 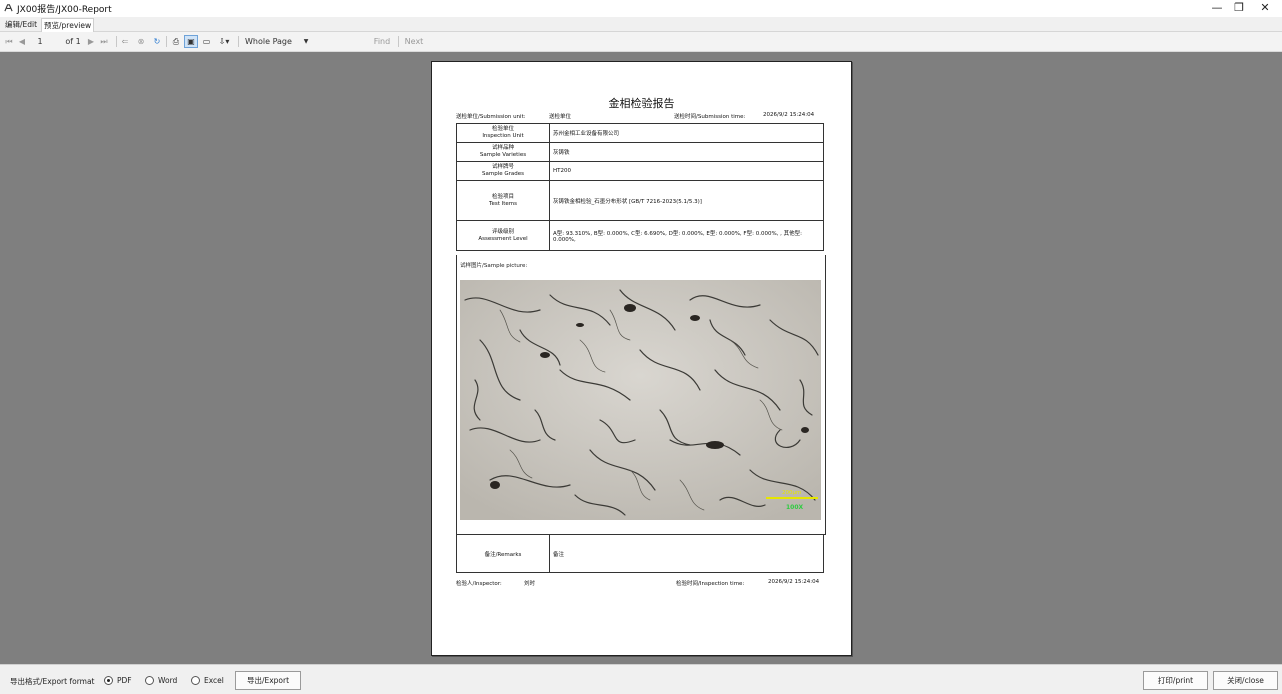 What do you see at coordinates (167, 680) in the screenshot?
I see `word-radio-label: Word` at bounding box center [167, 680].